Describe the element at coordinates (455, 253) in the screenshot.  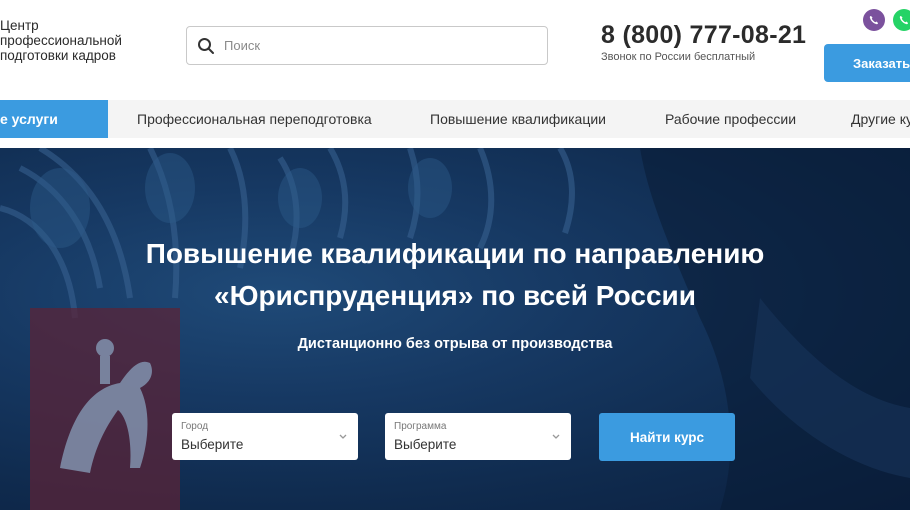
I see `hero-title-line-1: Повышение квалификации по направлению` at that location.